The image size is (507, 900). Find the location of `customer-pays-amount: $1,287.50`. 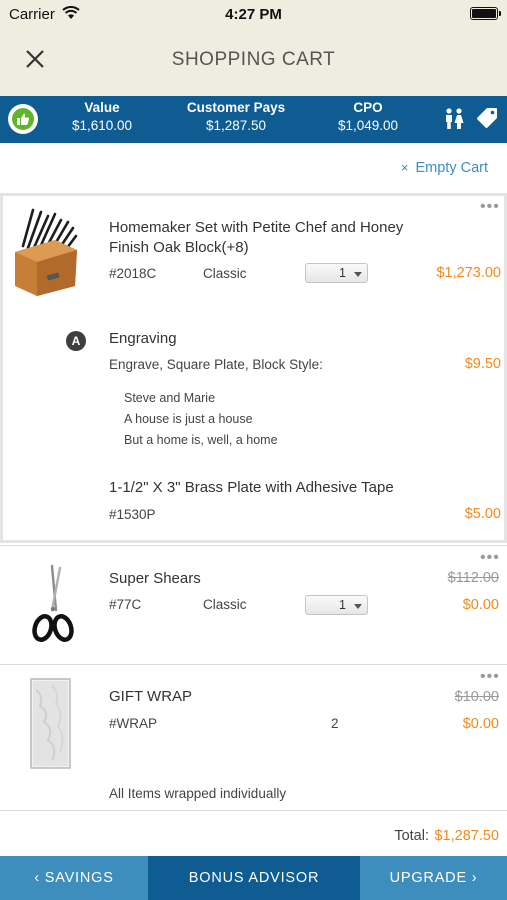

customer-pays-amount: $1,287.50 is located at coordinates (236, 125).